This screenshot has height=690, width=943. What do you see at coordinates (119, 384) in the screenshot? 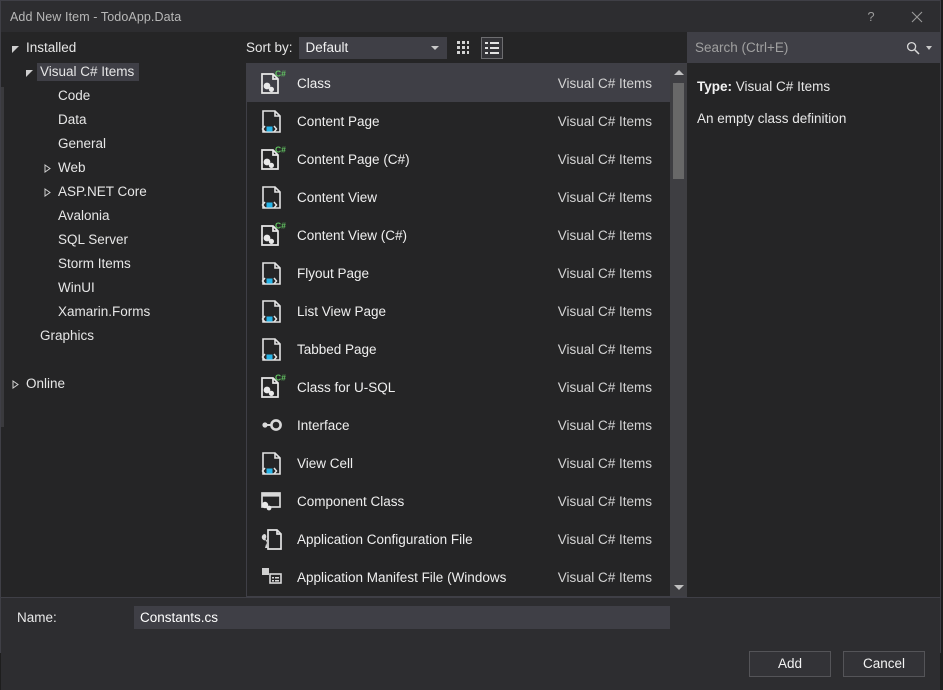
I see `sidebar-item-online: Online` at bounding box center [119, 384].